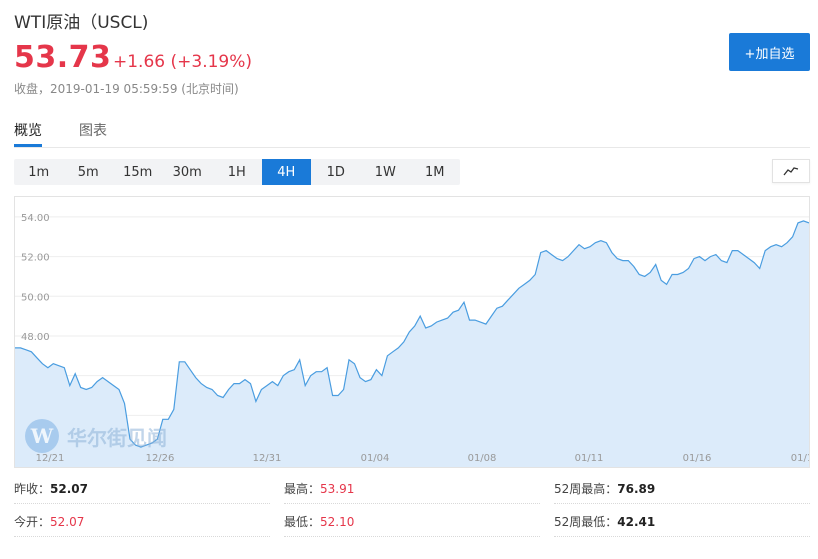 The image size is (818, 559). Describe the element at coordinates (636, 488) in the screenshot. I see `stat-value: 76.89` at that location.